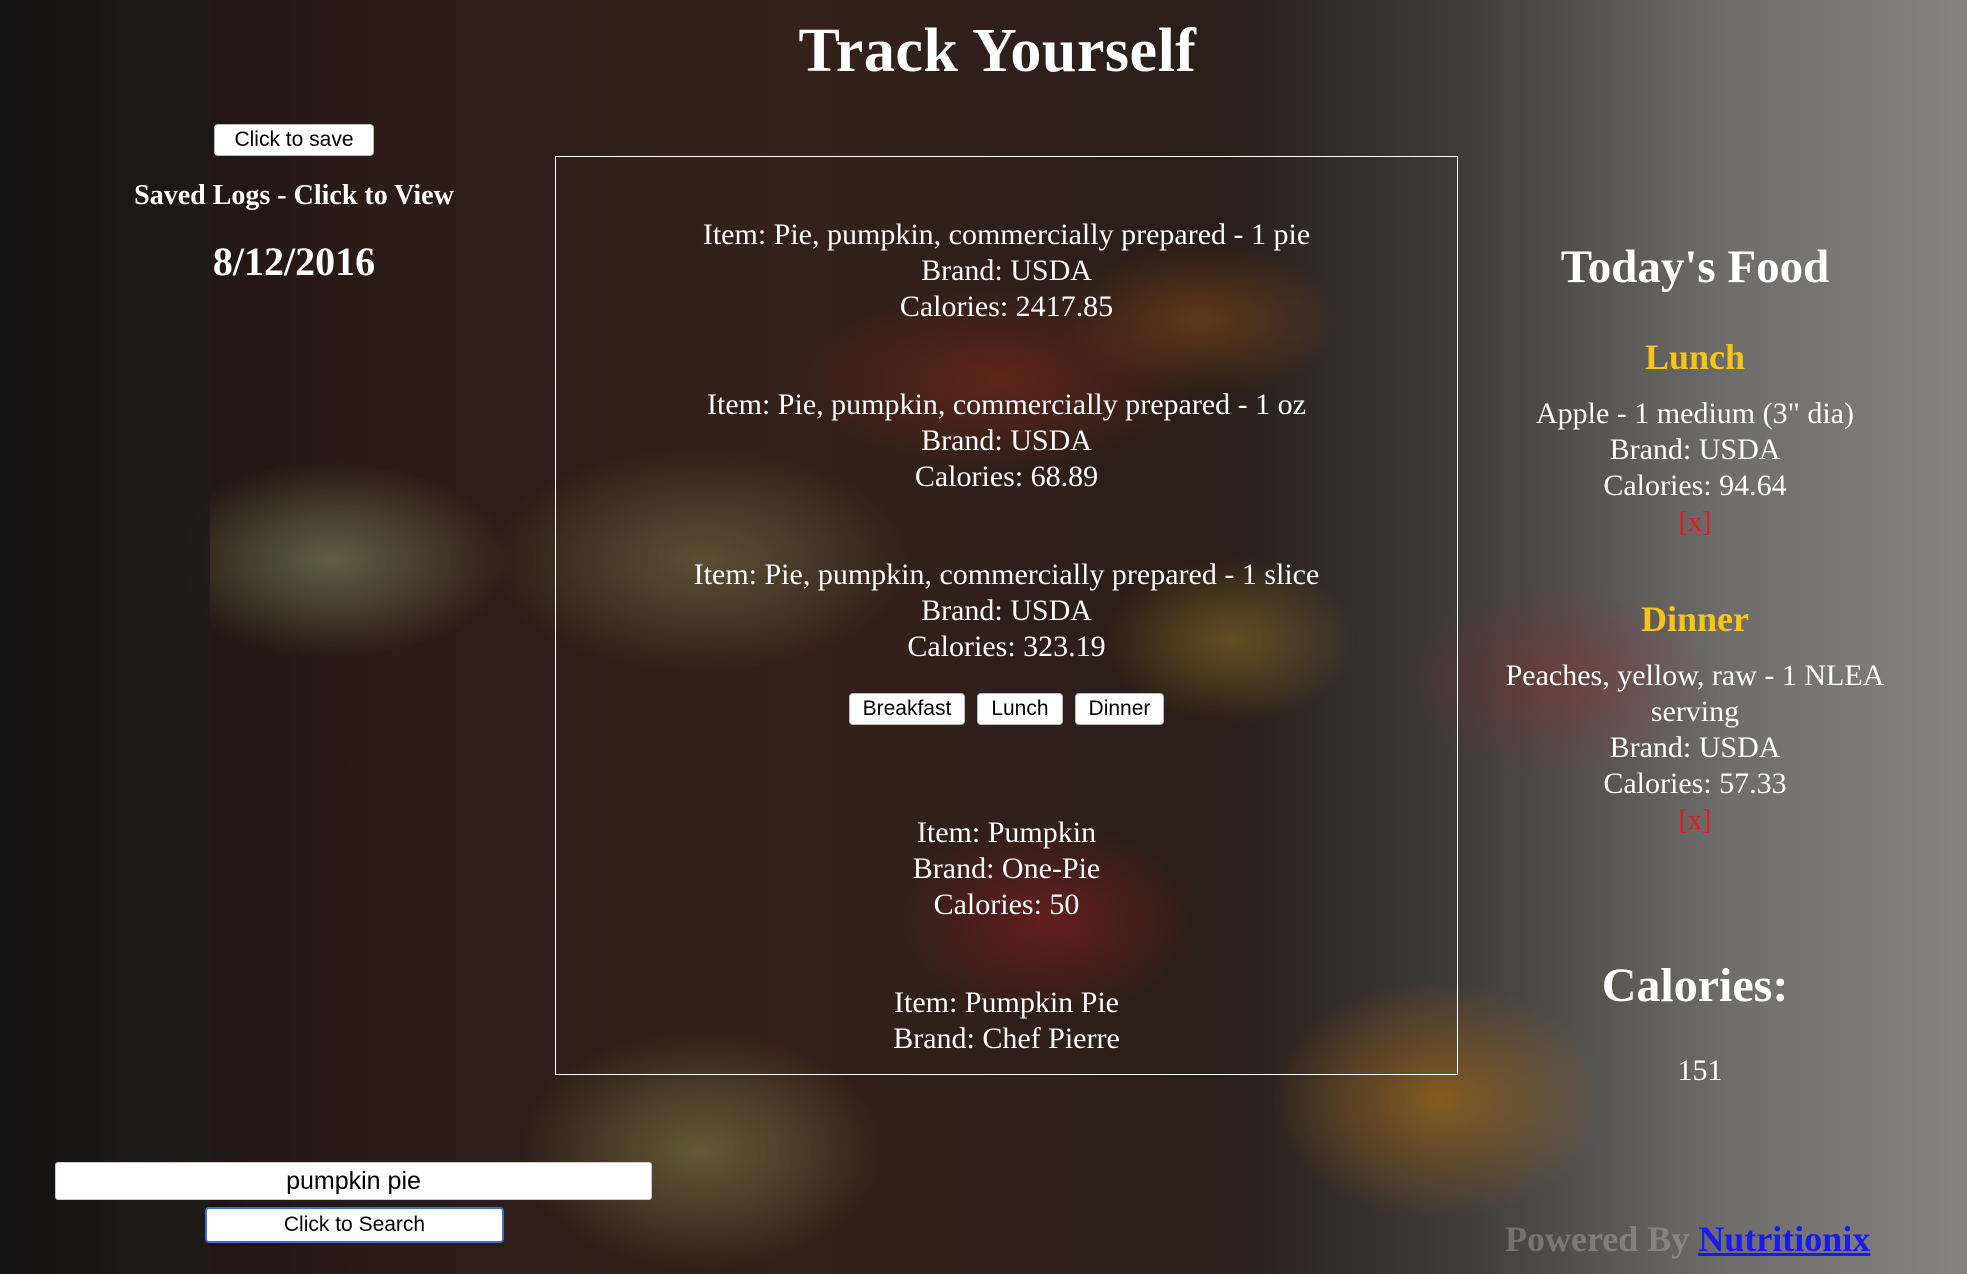  I want to click on add-breakfast-button: Breakfast, so click(907, 709).